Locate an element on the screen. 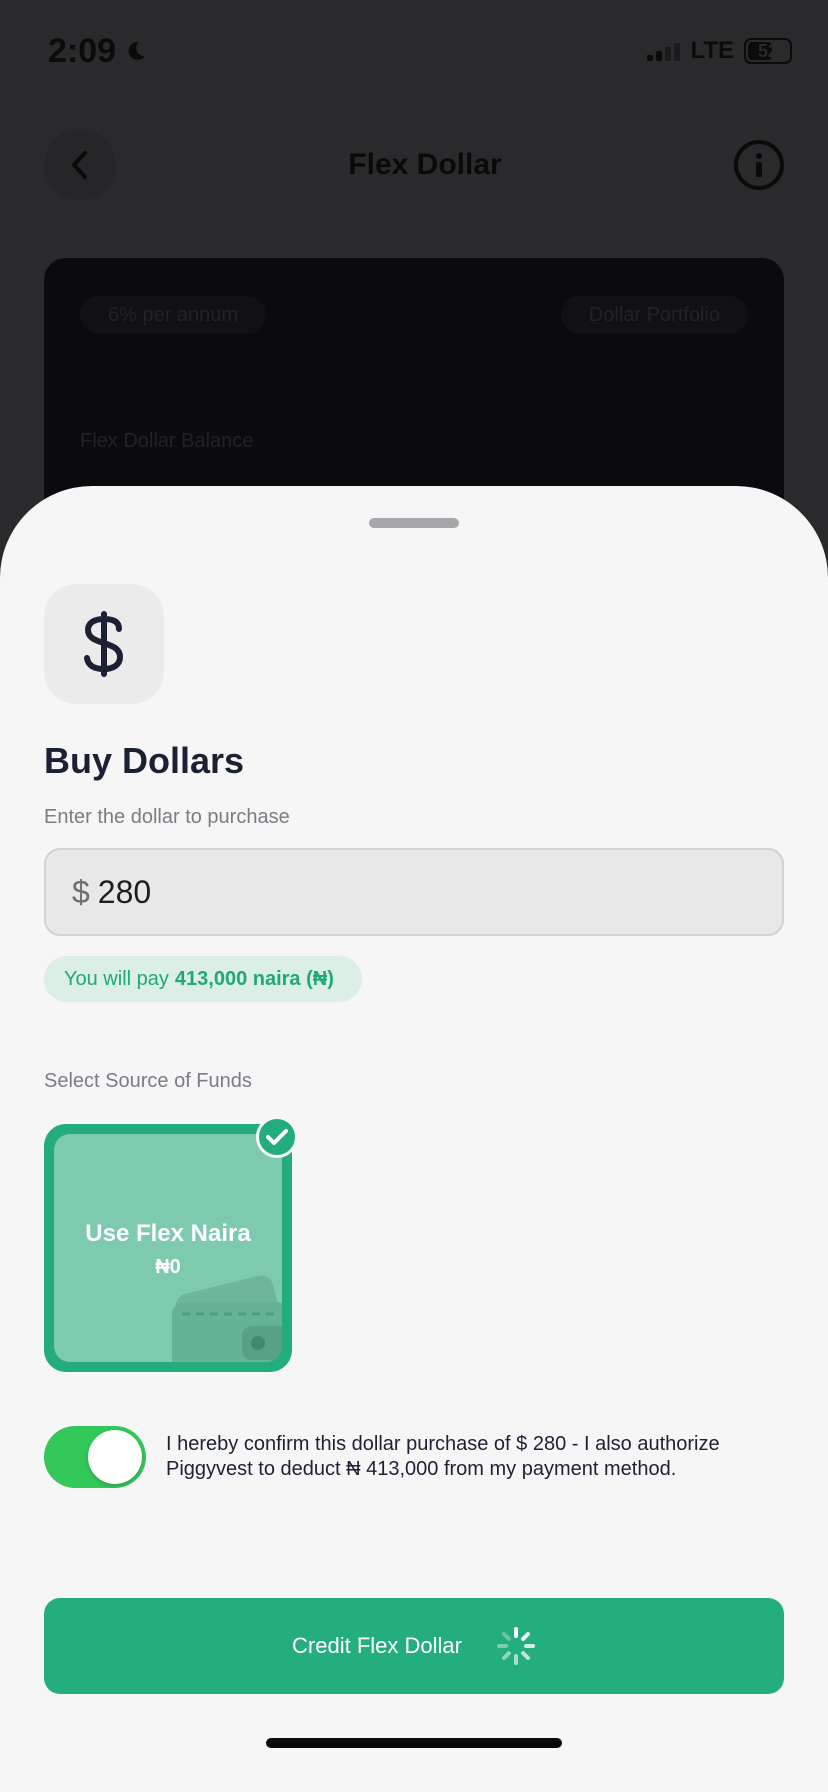 Image resolution: width=828 pixels, height=1792 pixels. fund-option-title: Use Flex Naira is located at coordinates (168, 1233).